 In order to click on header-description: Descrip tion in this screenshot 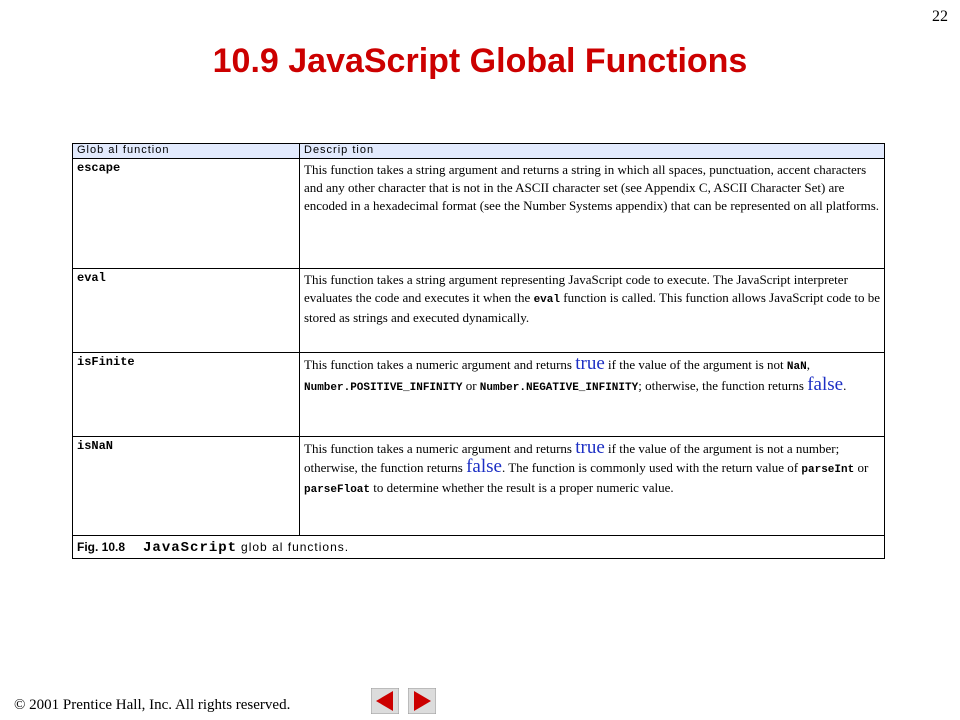, I will do `click(592, 151)`.